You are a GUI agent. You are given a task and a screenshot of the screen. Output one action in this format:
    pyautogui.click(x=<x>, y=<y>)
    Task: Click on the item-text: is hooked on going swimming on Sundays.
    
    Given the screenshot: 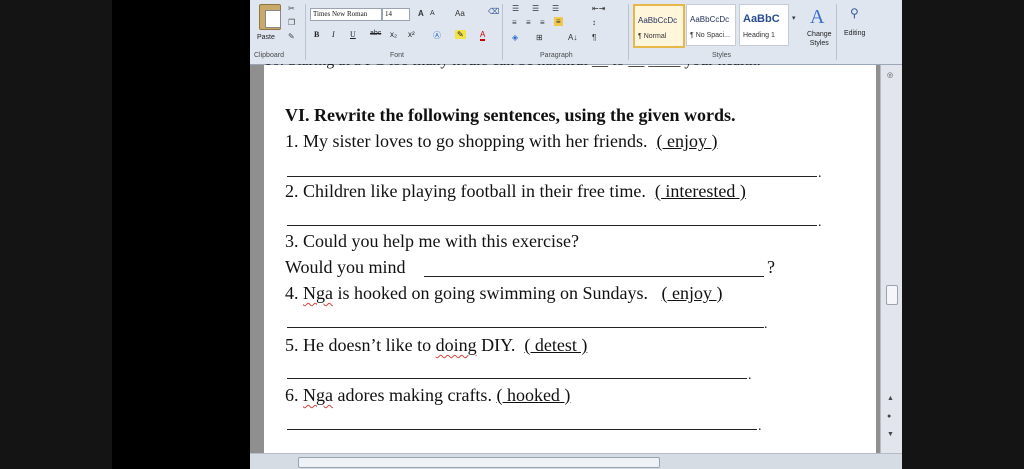 What is the action you would take?
    pyautogui.click(x=491, y=293)
    